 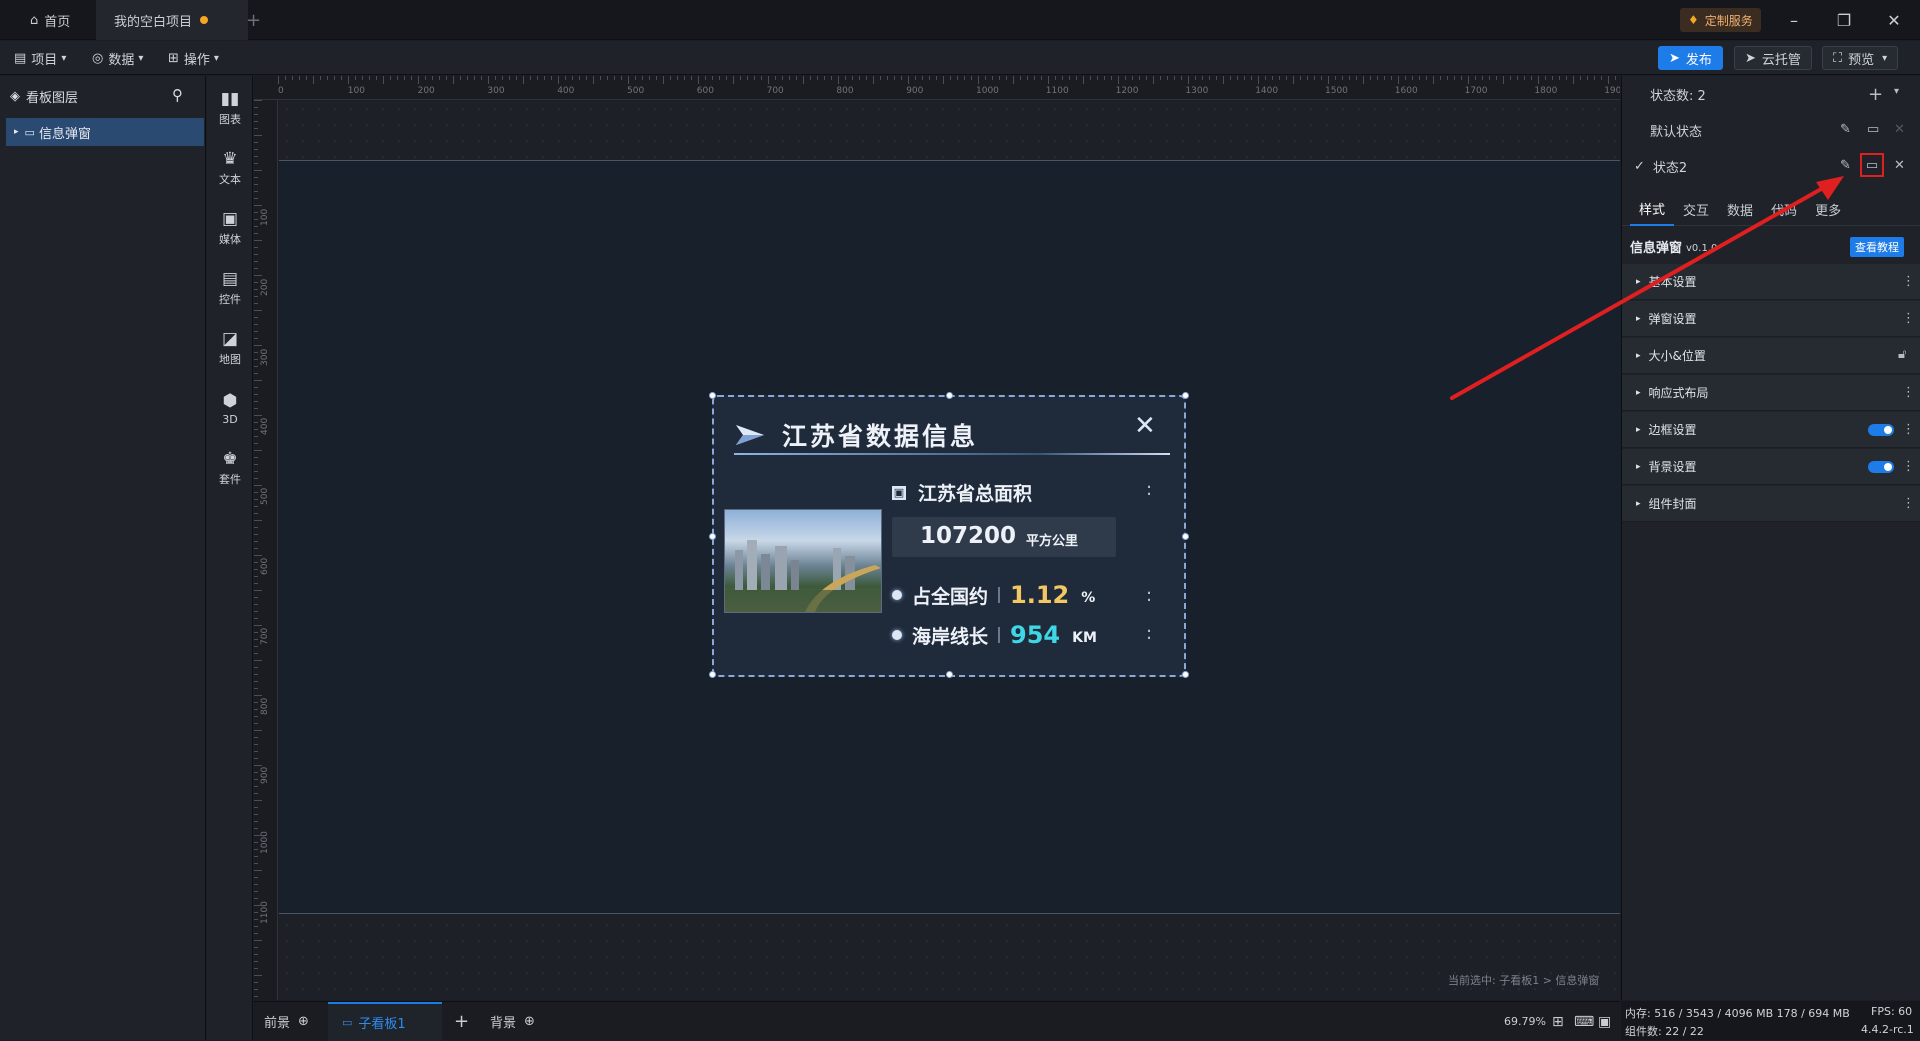 I want to click on section-cover: ▸ 组件封面 ⋮, so click(x=1771, y=504).